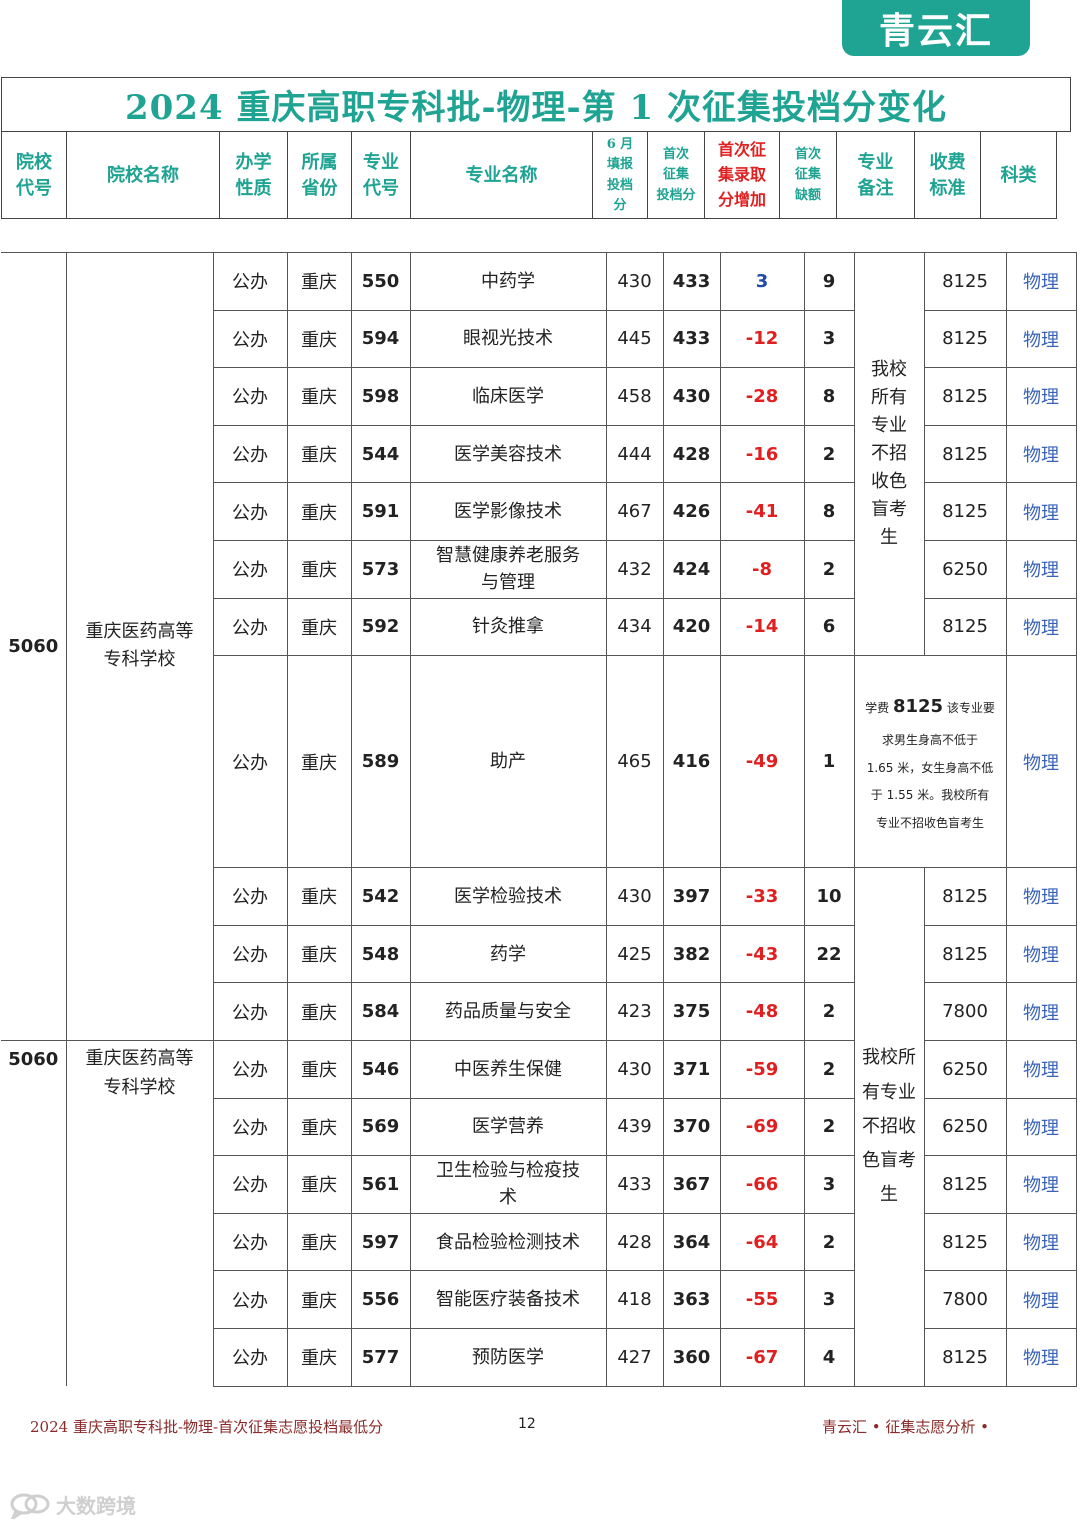 The image size is (1080, 1527). I want to click on june-score: 428, so click(634, 1242).